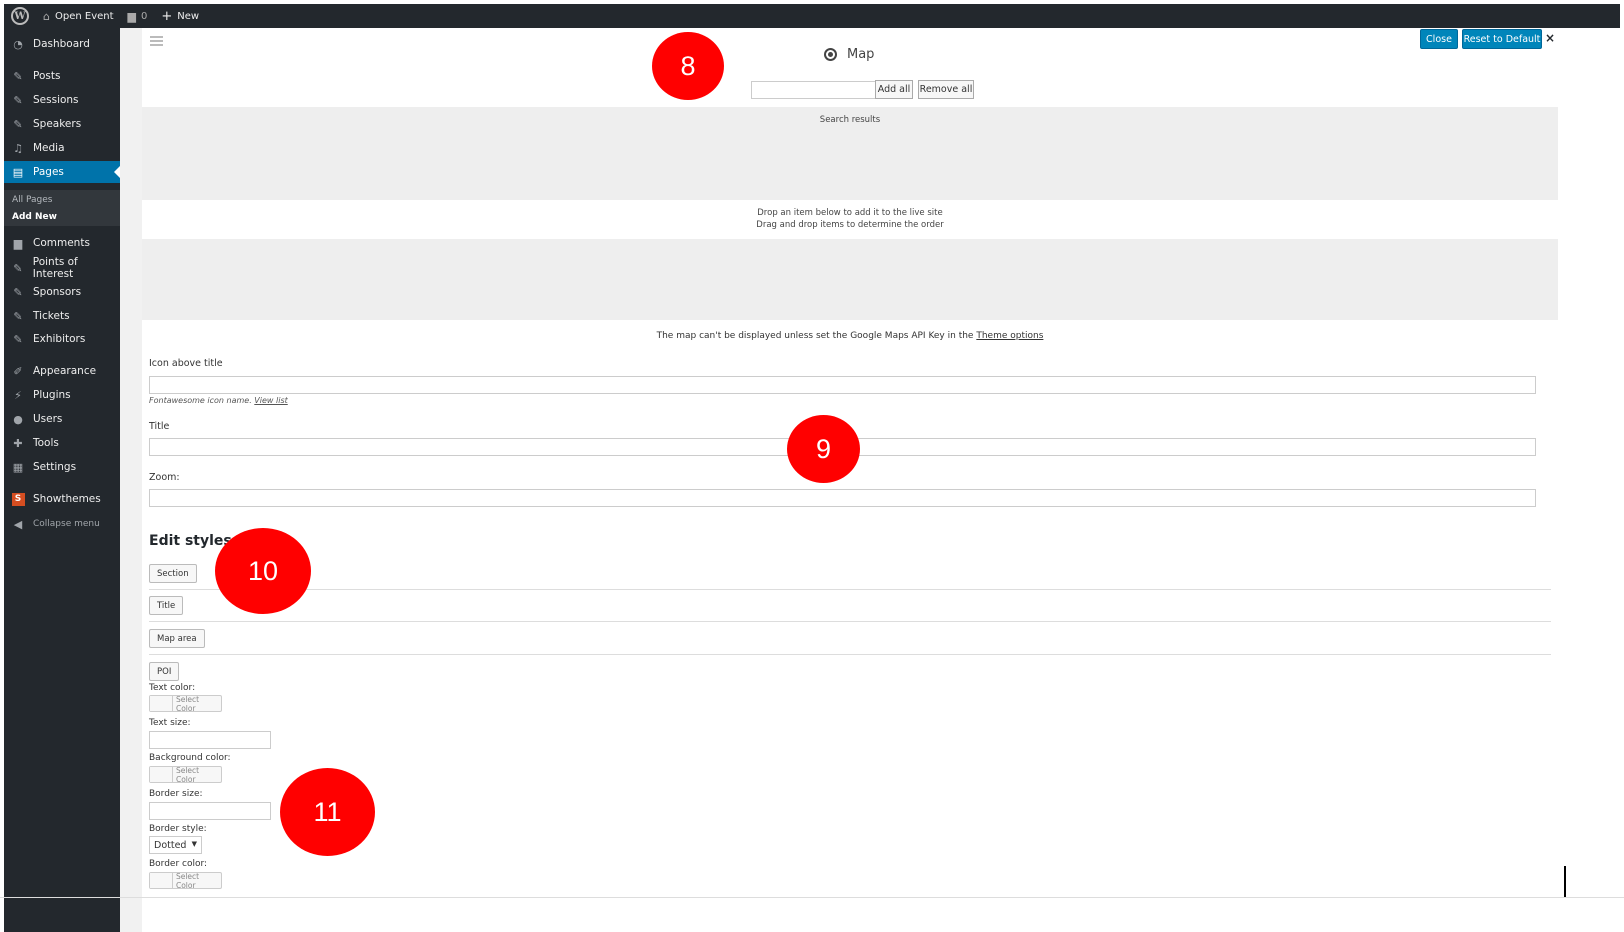 The width and height of the screenshot is (1624, 932). I want to click on comments-link: ▆ 0, so click(138, 16).